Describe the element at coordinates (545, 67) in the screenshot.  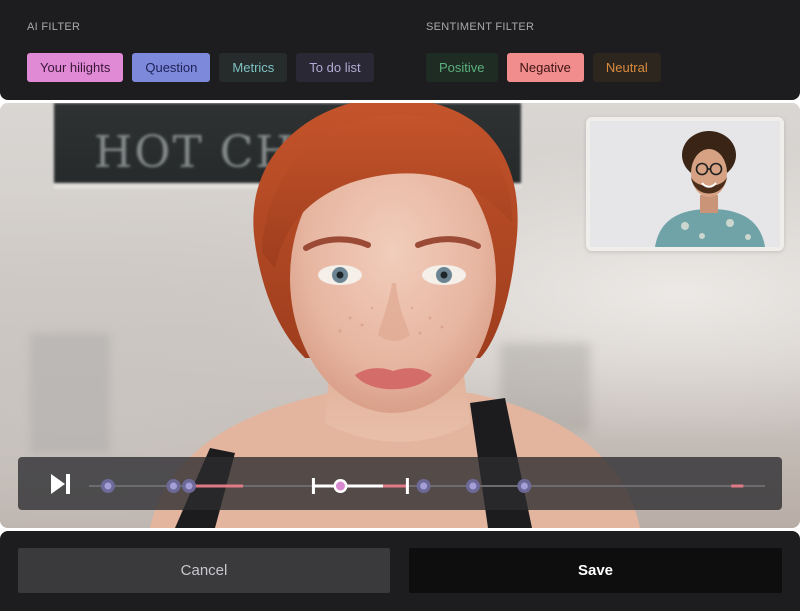
I see `chip-negative: Negative` at that location.